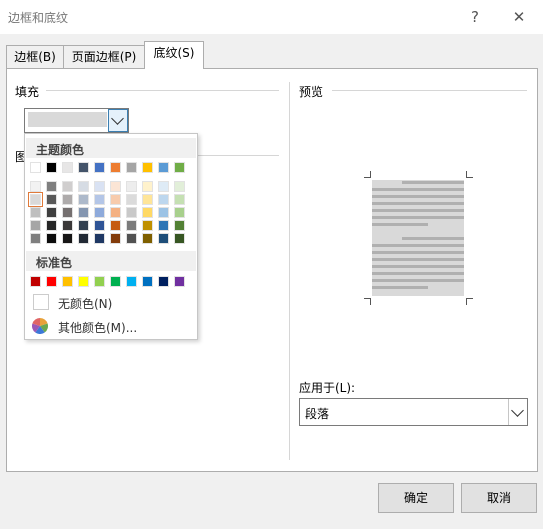 This screenshot has width=543, height=529. I want to click on close-button: ✕, so click(519, 17).